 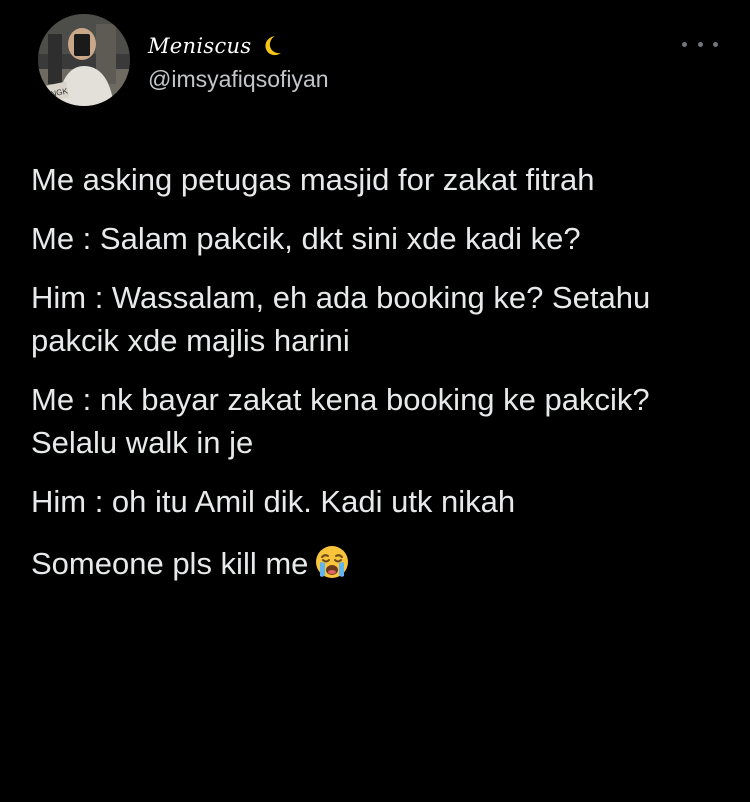 What do you see at coordinates (376, 563) in the screenshot?
I see `tweet-last-line: Someone pls kill me` at bounding box center [376, 563].